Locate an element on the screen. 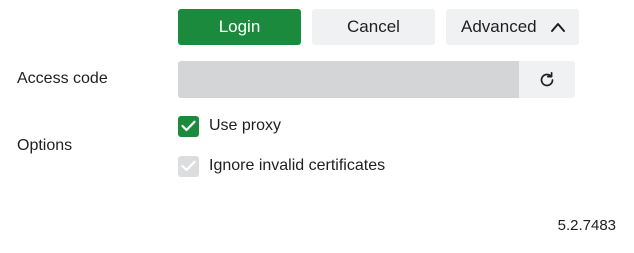  advanced-button-label: Advanced is located at coordinates (499, 26).